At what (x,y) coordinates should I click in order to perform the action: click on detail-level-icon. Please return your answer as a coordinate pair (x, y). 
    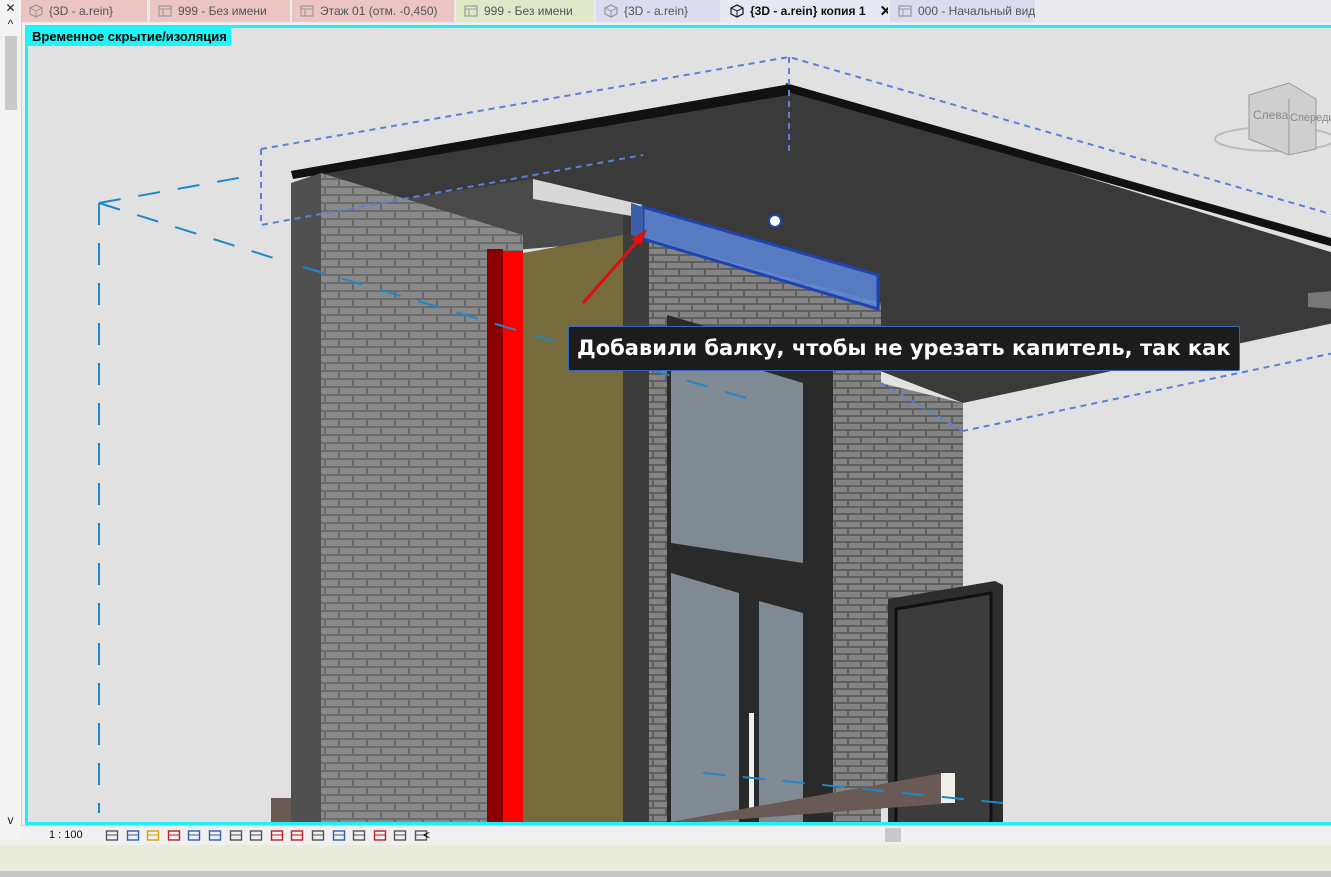
    Looking at the image, I should click on (112, 835).